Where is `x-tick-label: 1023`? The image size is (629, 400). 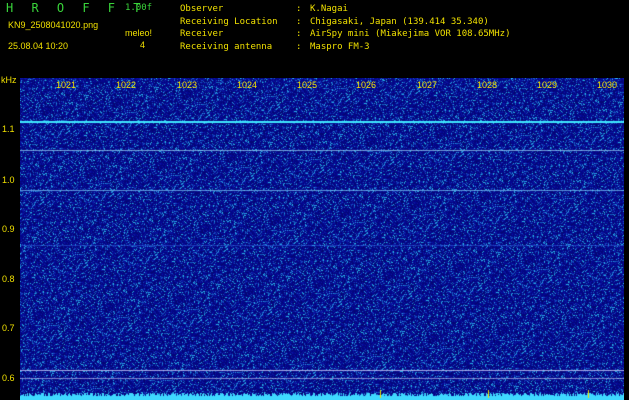 x-tick-label: 1023 is located at coordinates (187, 85).